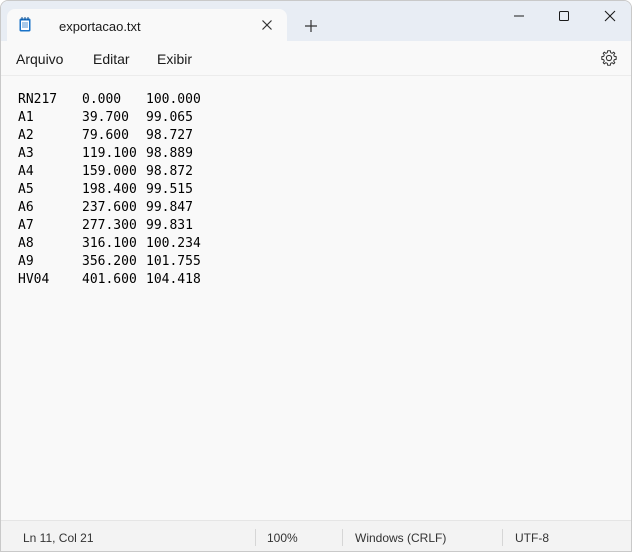 This screenshot has height=552, width=632. Describe the element at coordinates (267, 25) in the screenshot. I see `close-icon` at that location.